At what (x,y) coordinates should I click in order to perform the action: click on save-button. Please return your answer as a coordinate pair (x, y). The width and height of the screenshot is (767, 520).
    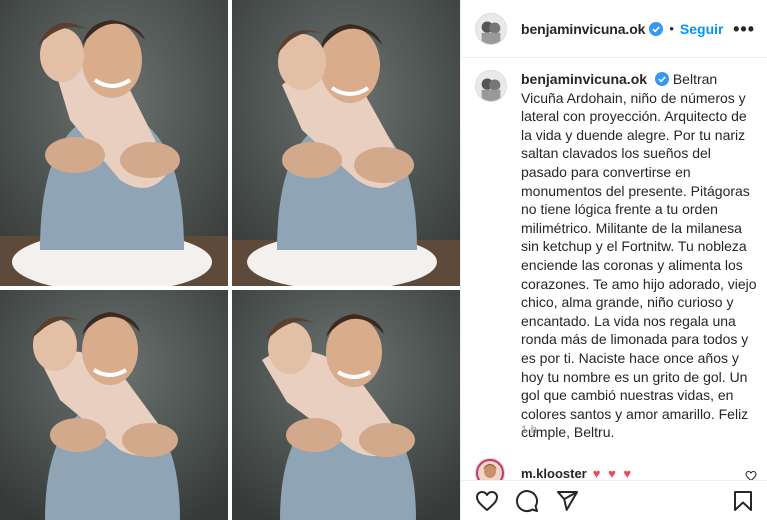
    Looking at the image, I should click on (743, 501).